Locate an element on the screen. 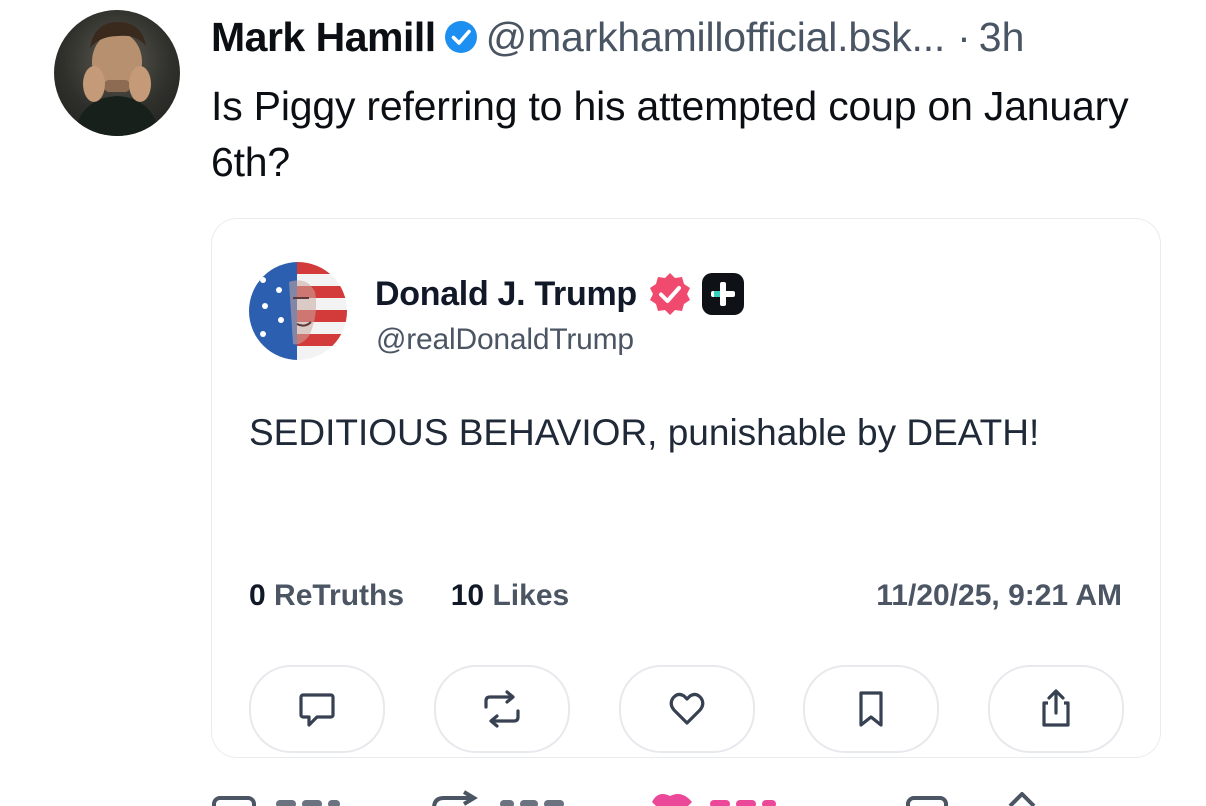  embed-author-handle: @realDonaldTrump is located at coordinates (505, 340).